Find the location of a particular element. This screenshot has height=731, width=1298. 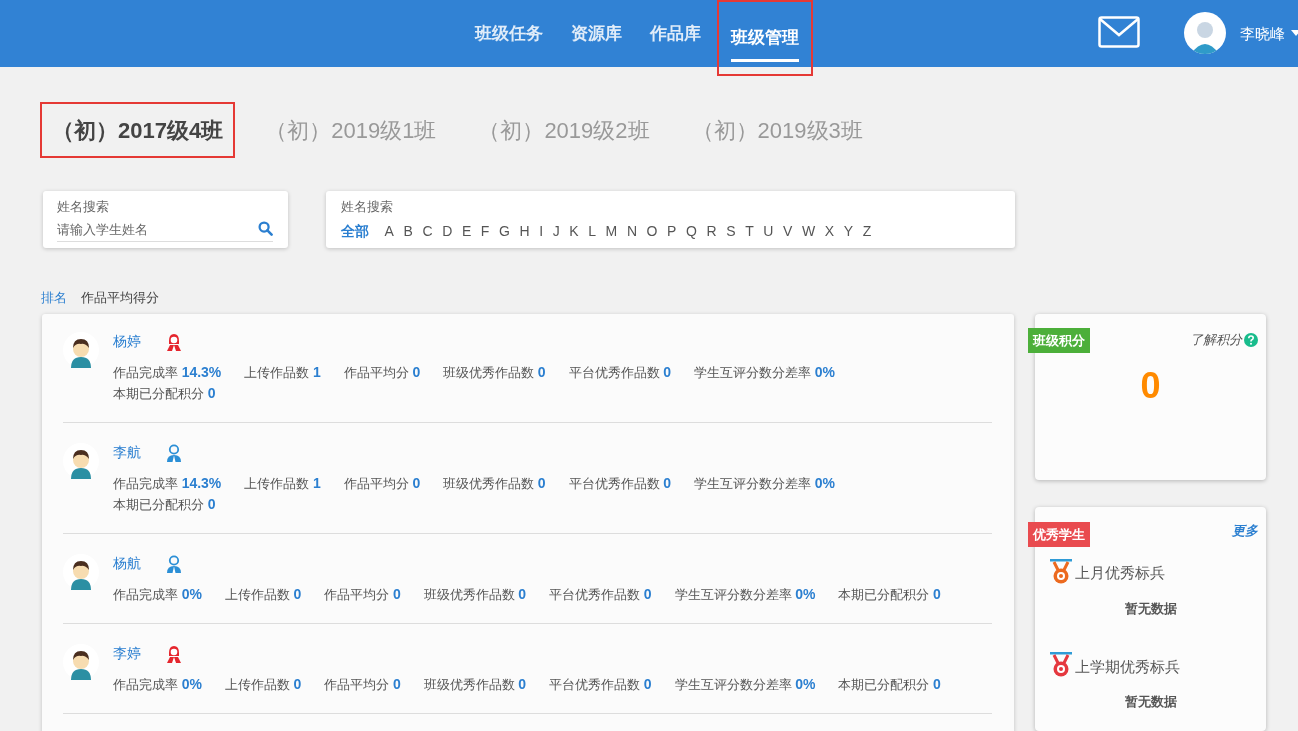

letter-filter: F is located at coordinates (485, 231).